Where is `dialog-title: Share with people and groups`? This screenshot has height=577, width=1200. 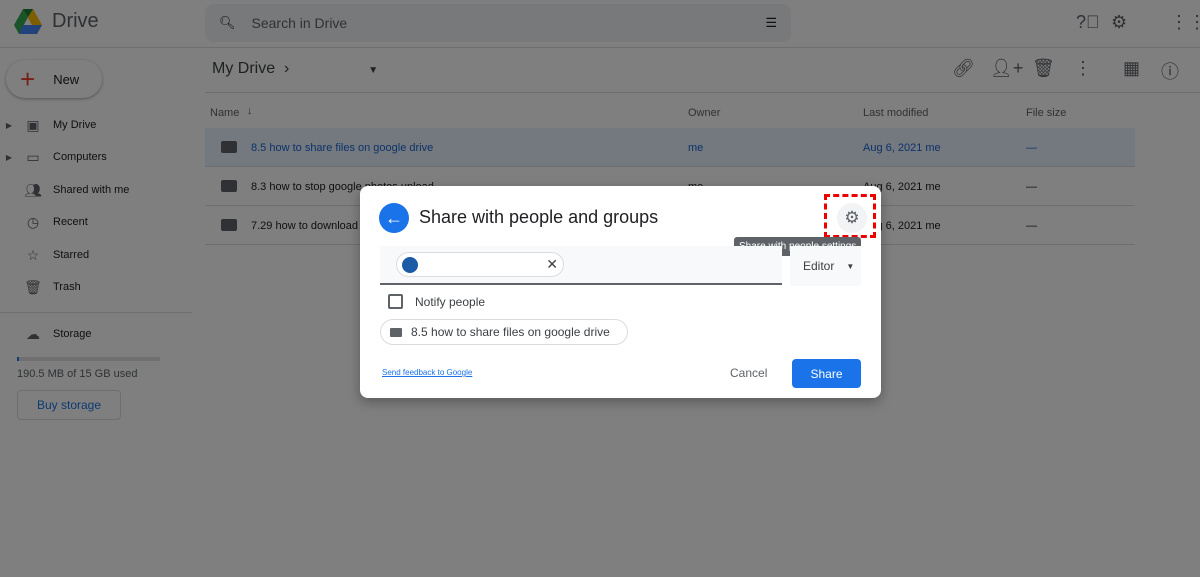 dialog-title: Share with people and groups is located at coordinates (539, 217).